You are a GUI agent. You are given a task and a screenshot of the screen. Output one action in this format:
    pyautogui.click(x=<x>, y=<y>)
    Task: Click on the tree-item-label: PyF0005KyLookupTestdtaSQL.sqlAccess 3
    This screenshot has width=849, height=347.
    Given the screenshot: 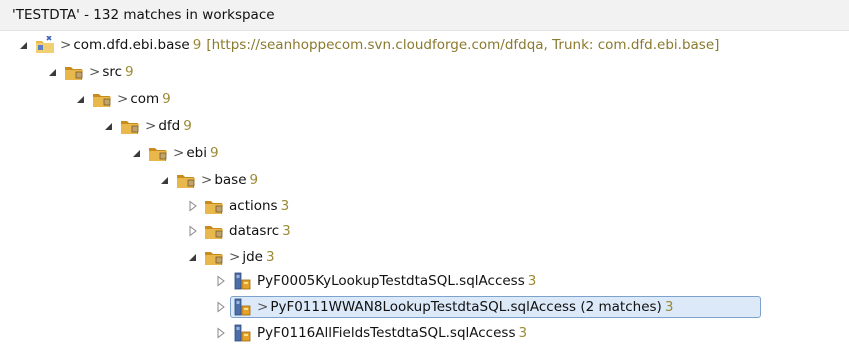 What is the action you would take?
    pyautogui.click(x=396, y=281)
    